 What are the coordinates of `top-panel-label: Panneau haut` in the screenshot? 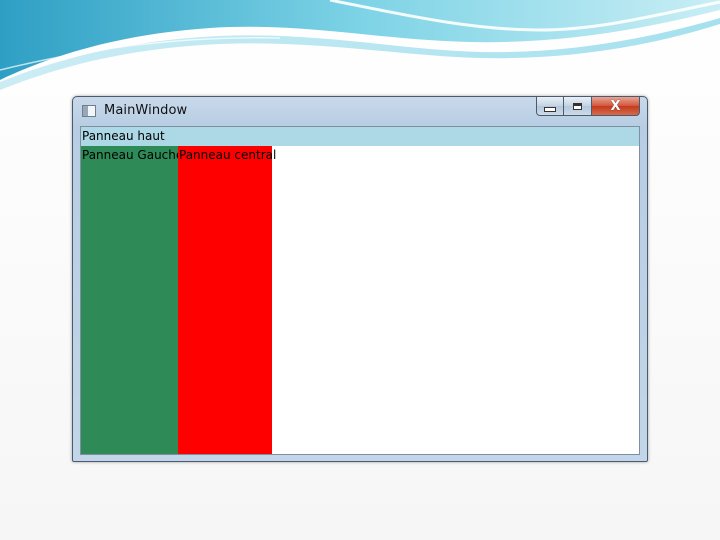 It's located at (123, 136).